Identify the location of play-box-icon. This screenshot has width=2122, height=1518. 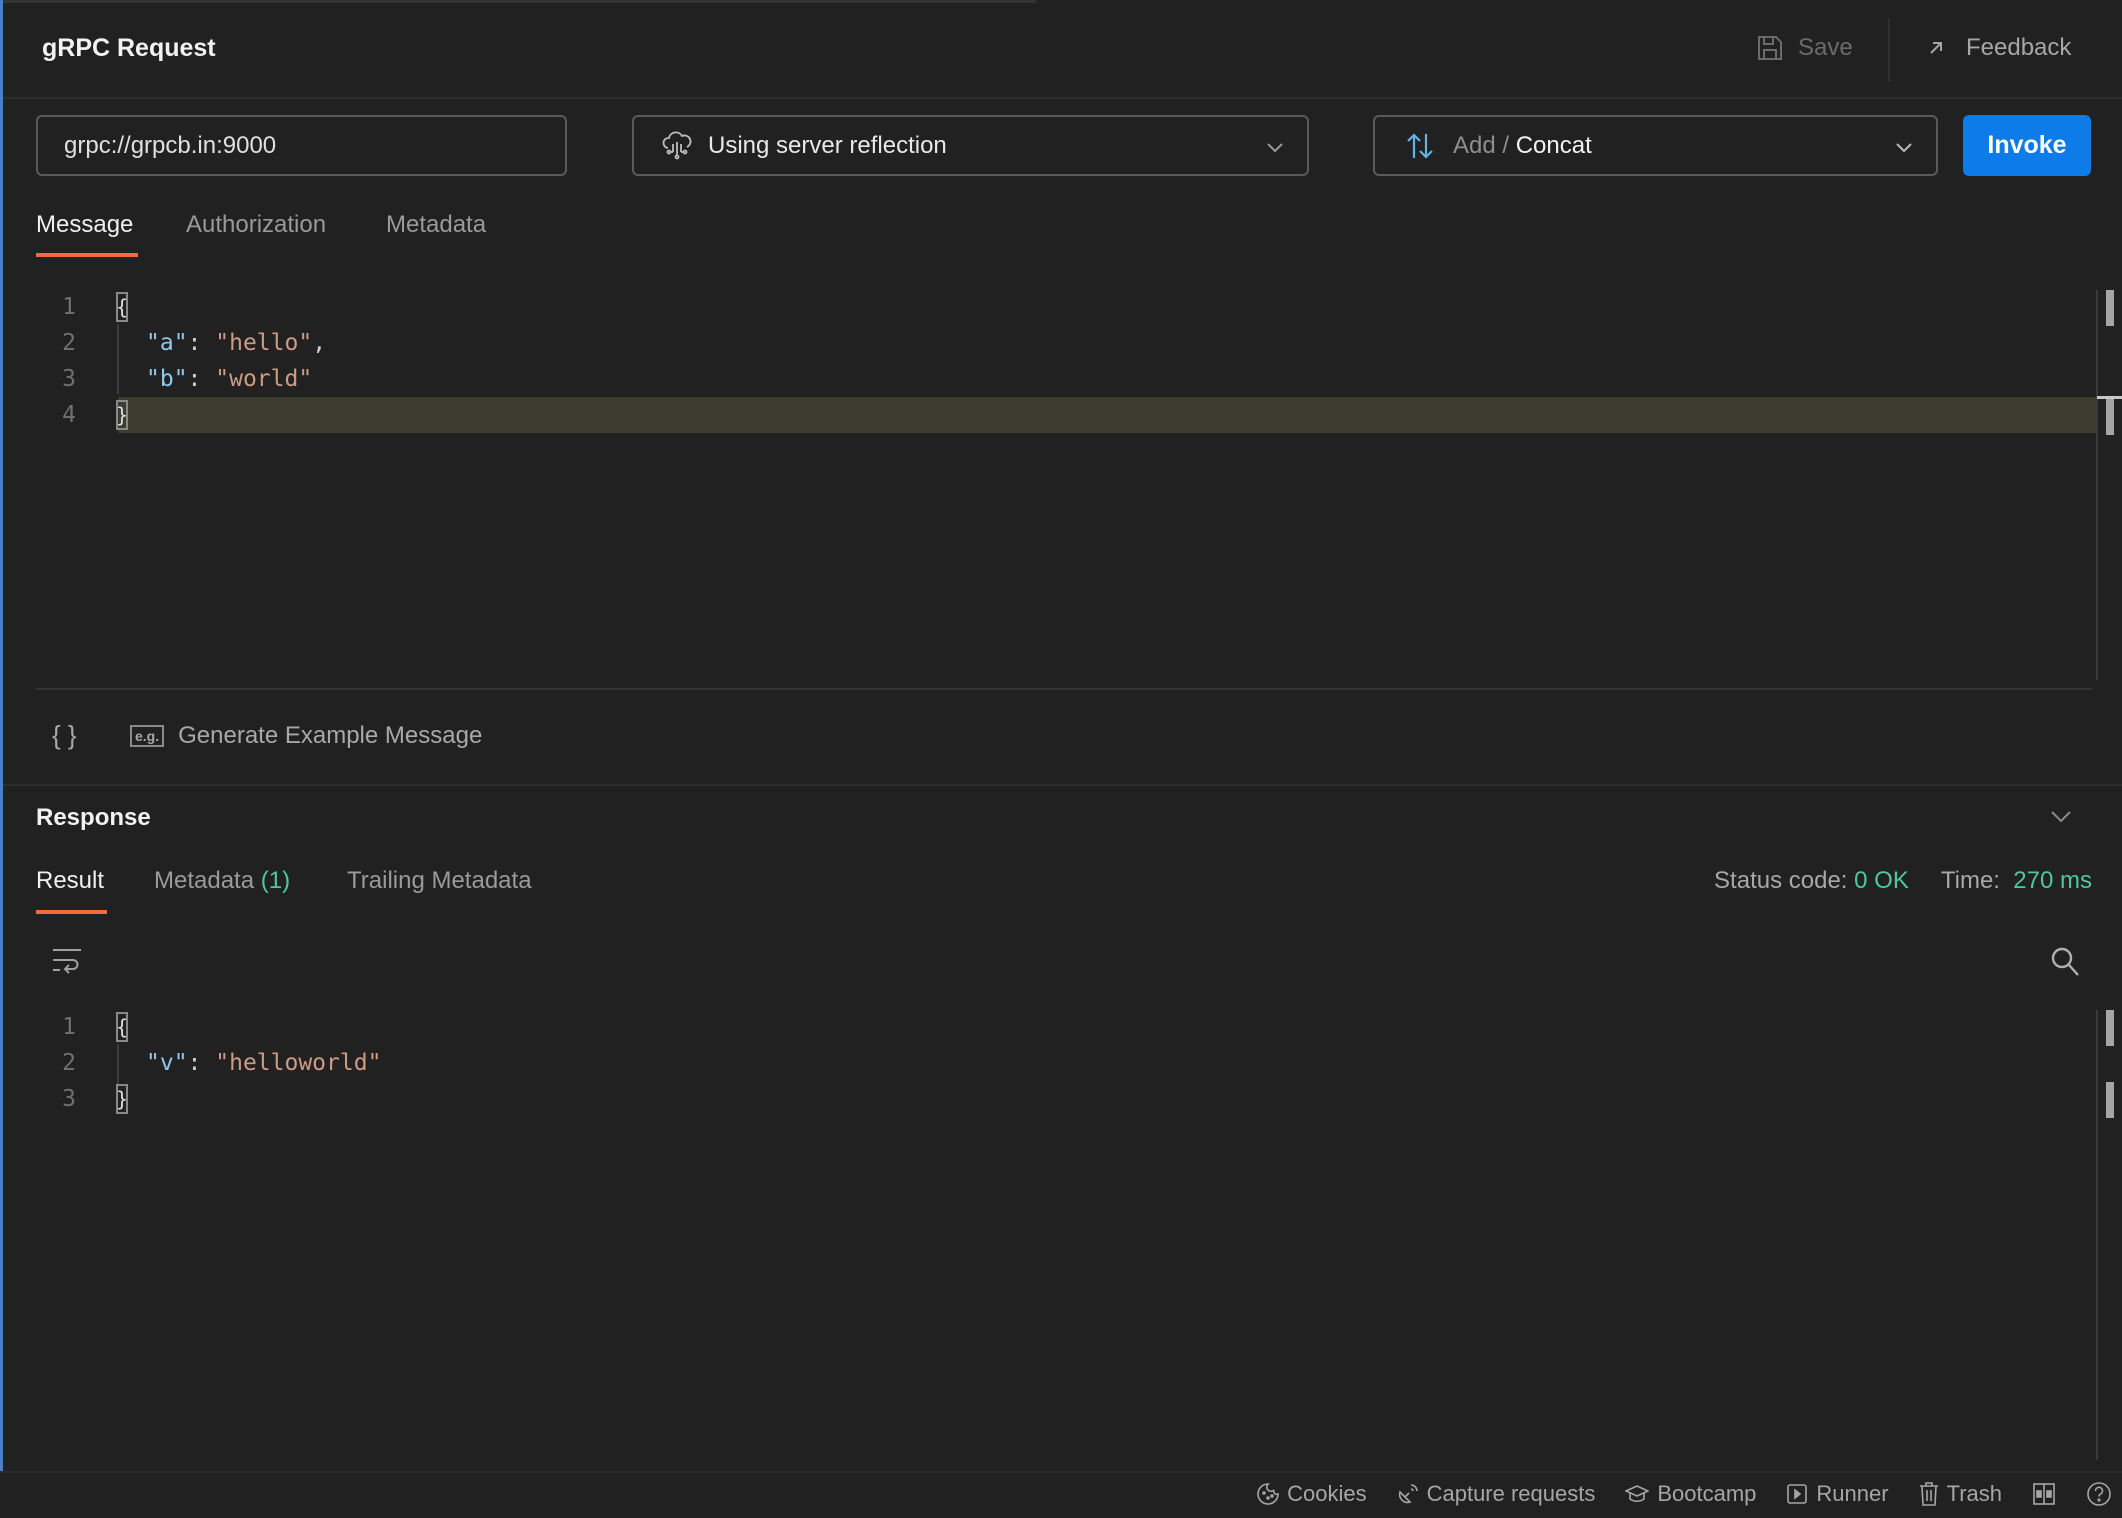
(1797, 1494).